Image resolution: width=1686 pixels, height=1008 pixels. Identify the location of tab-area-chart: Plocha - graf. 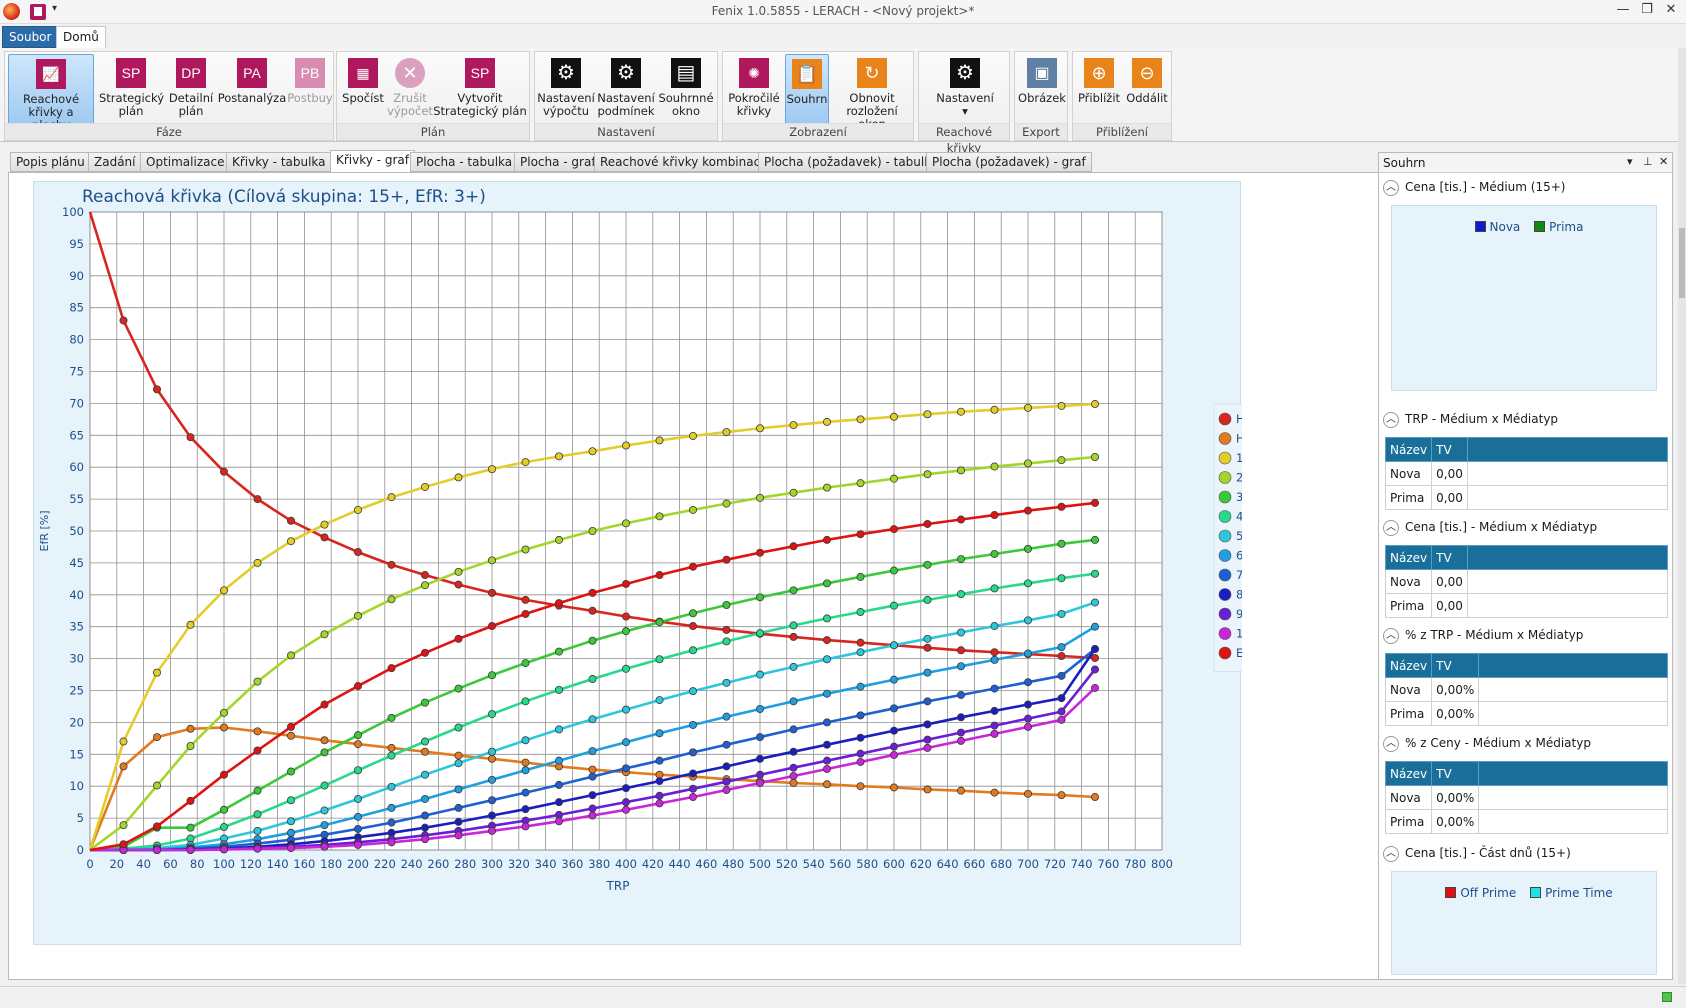
(558, 162).